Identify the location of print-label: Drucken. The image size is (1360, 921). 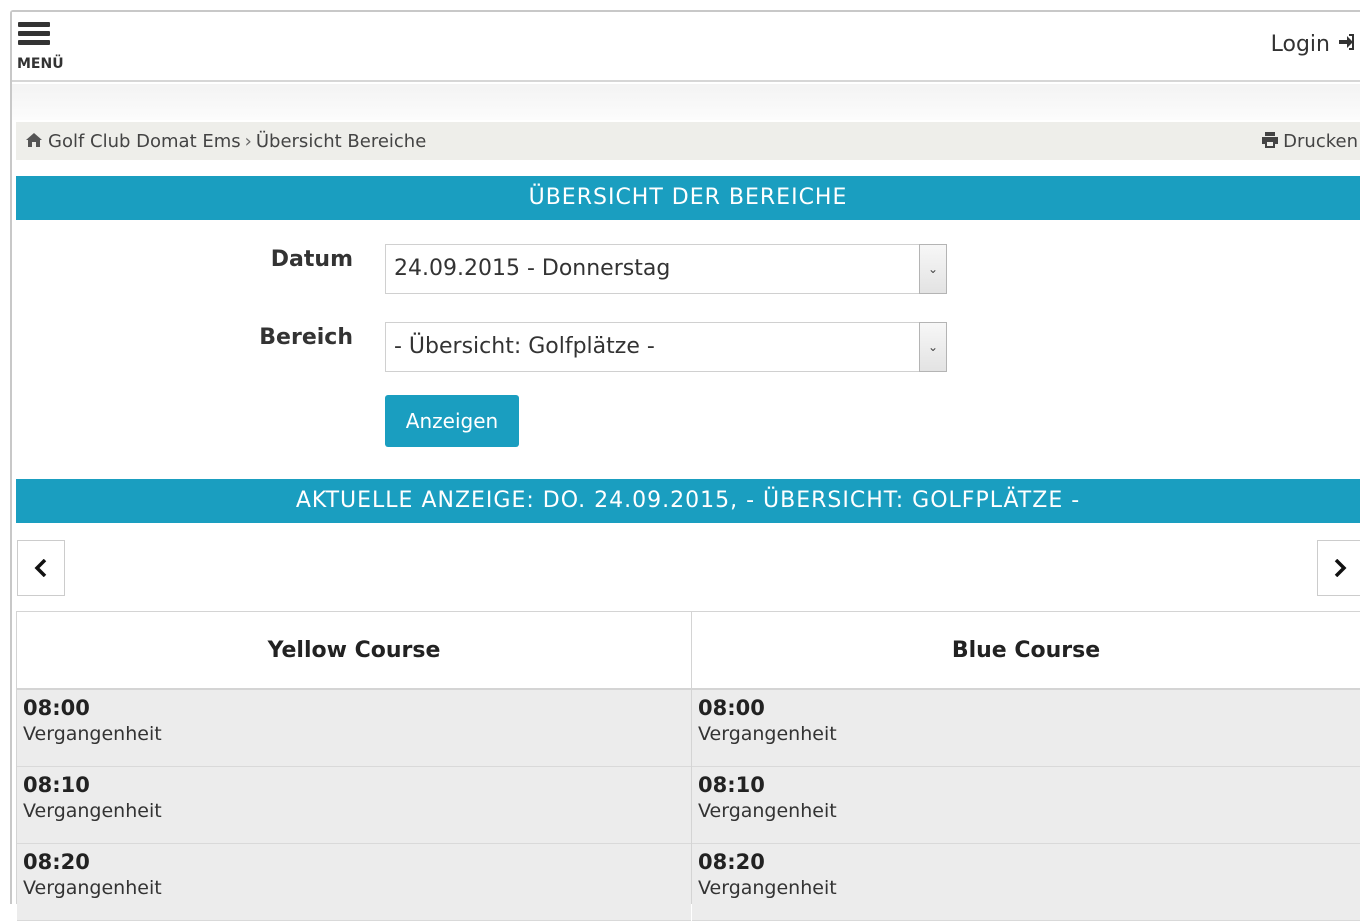
(1320, 141).